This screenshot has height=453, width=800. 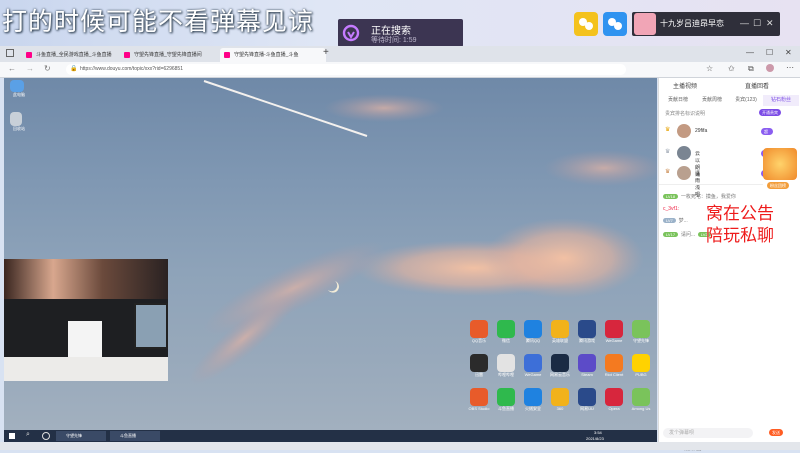 What do you see at coordinates (641, 408) in the screenshot?
I see `desktop-icon-label: Among Us` at bounding box center [641, 408].